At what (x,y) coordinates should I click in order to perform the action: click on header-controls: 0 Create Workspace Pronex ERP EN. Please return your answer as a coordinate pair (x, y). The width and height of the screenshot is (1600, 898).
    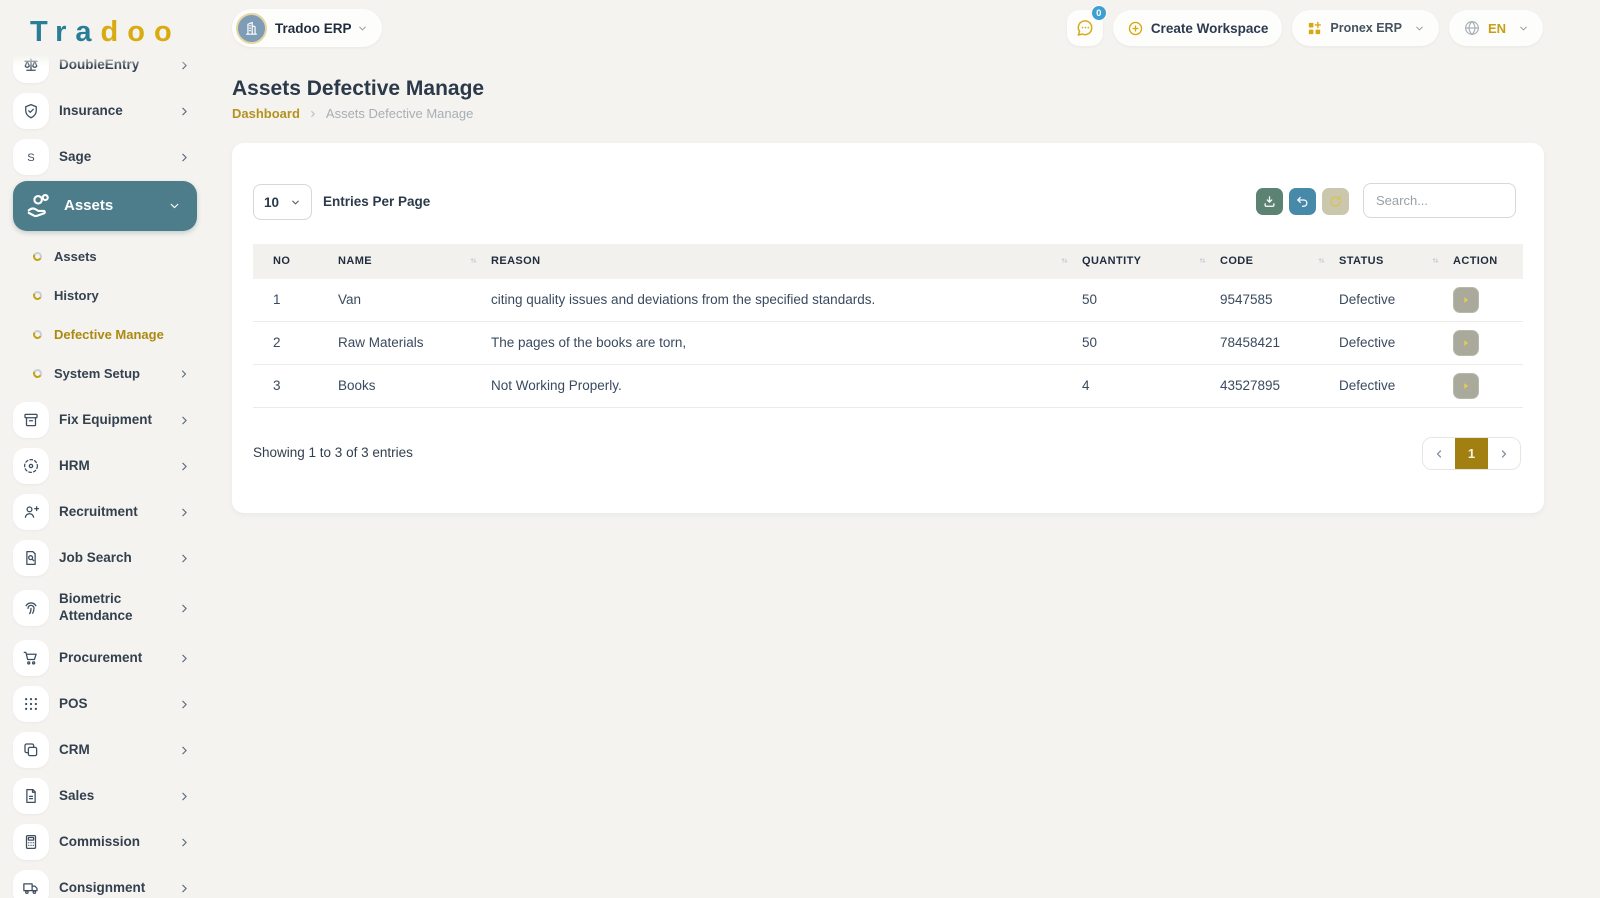
    Looking at the image, I should click on (1304, 25).